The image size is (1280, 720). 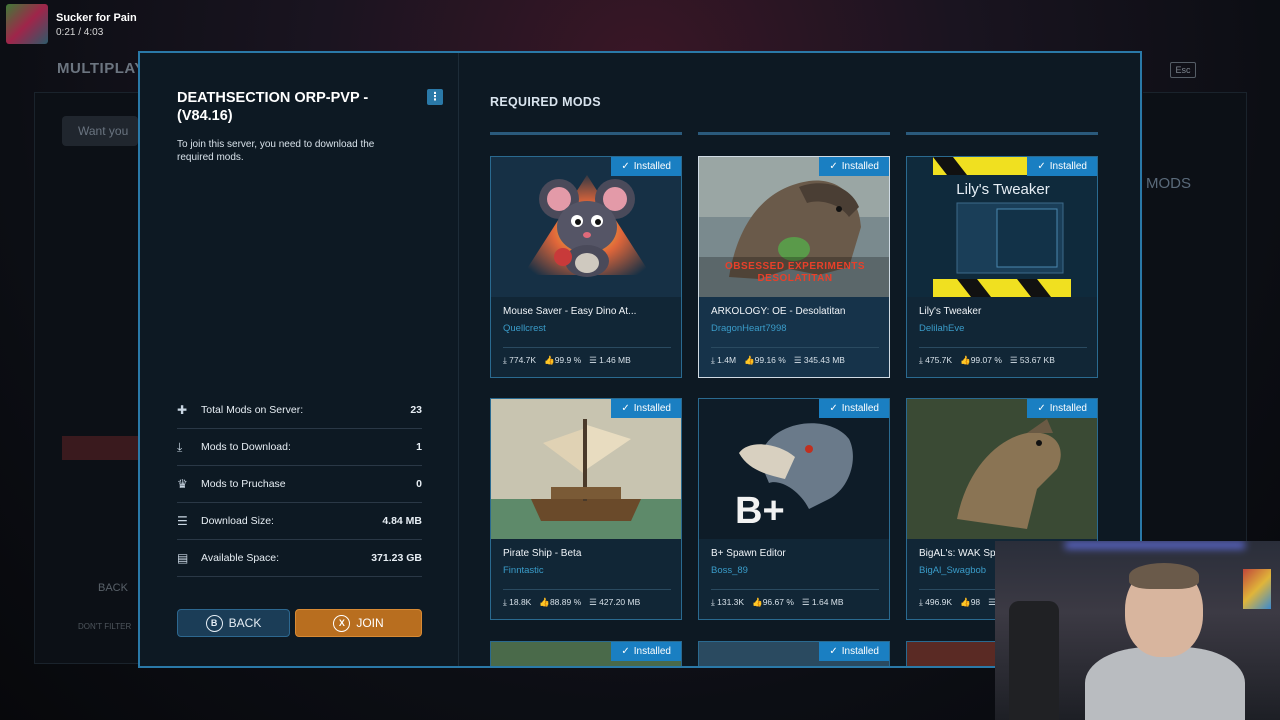 What do you see at coordinates (952, 570) in the screenshot?
I see `mod-author-link: BigAl_Swagbob` at bounding box center [952, 570].